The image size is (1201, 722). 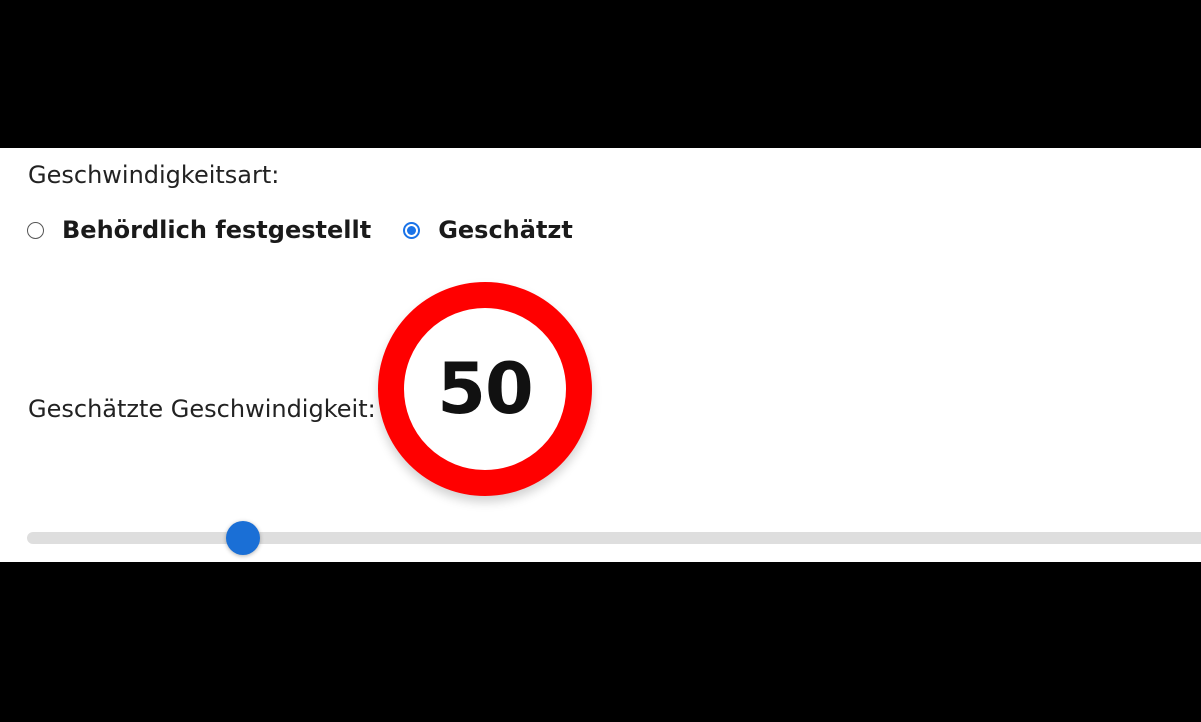 I want to click on speed-value: 50, so click(x=485, y=389).